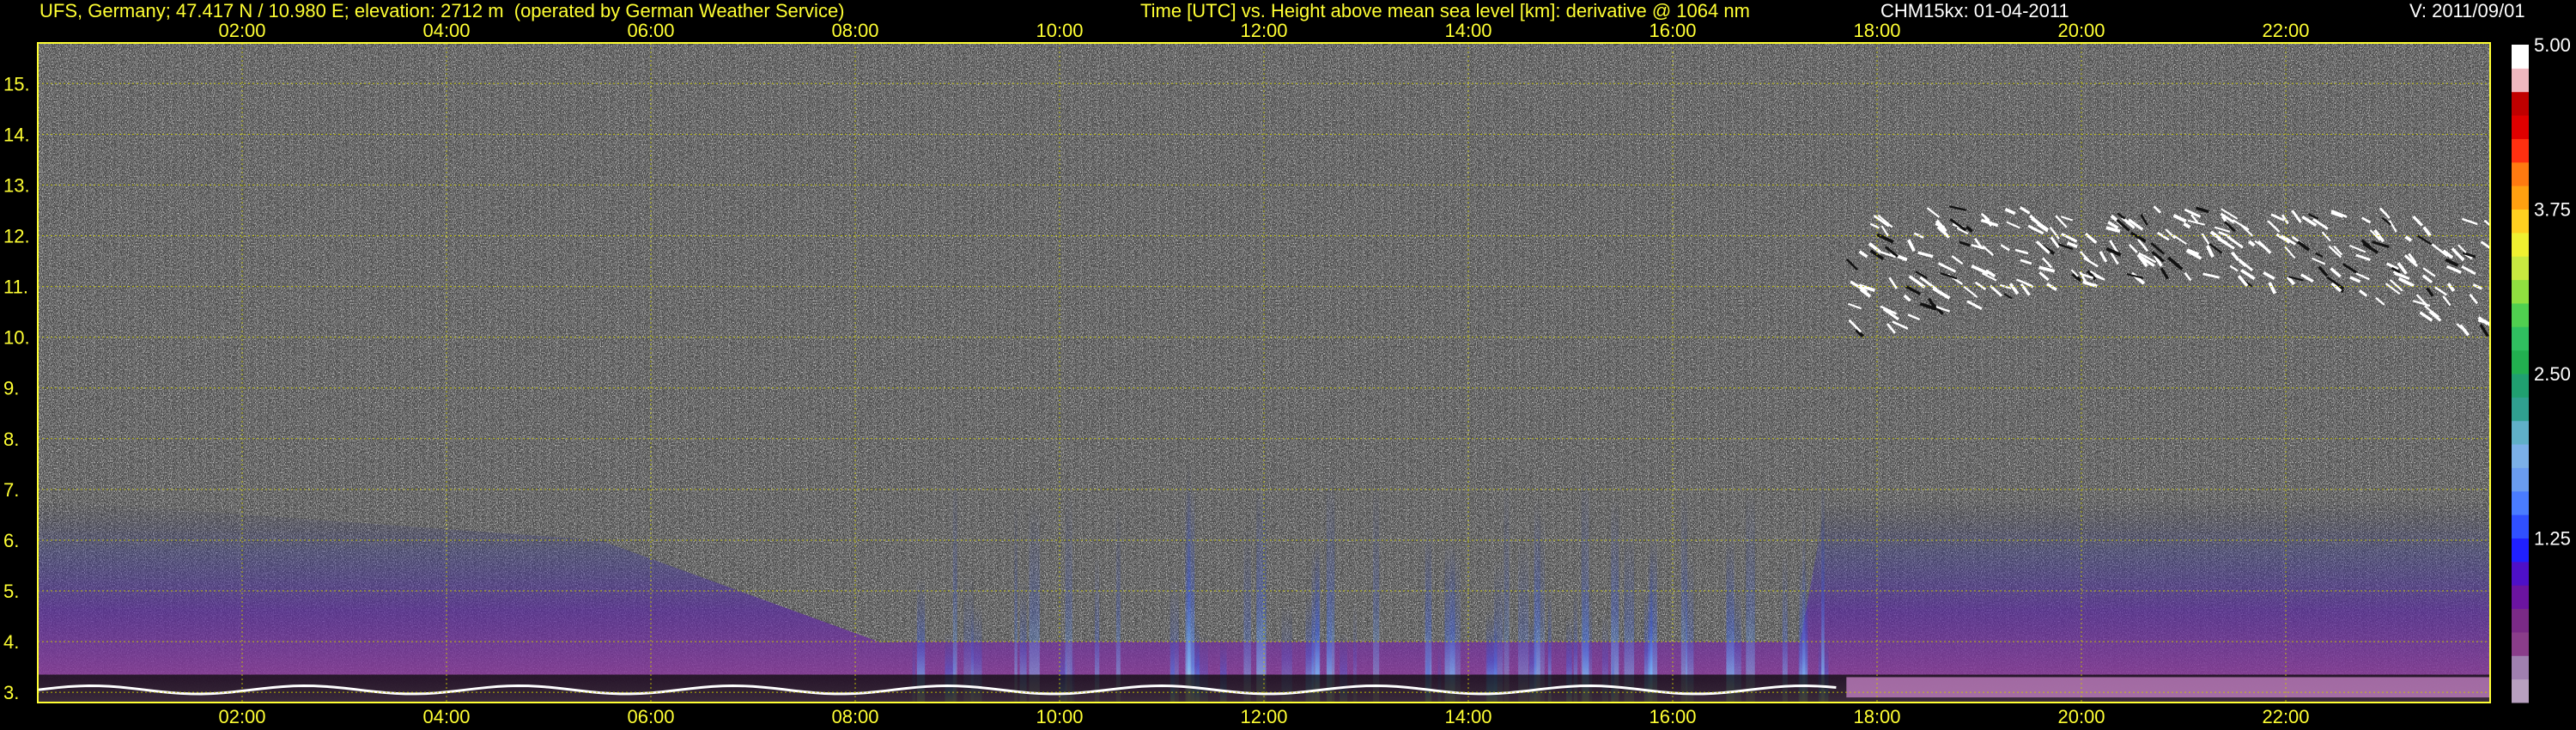 Image resolution: width=2576 pixels, height=730 pixels. I want to click on y-tick-label: 5., so click(11, 591).